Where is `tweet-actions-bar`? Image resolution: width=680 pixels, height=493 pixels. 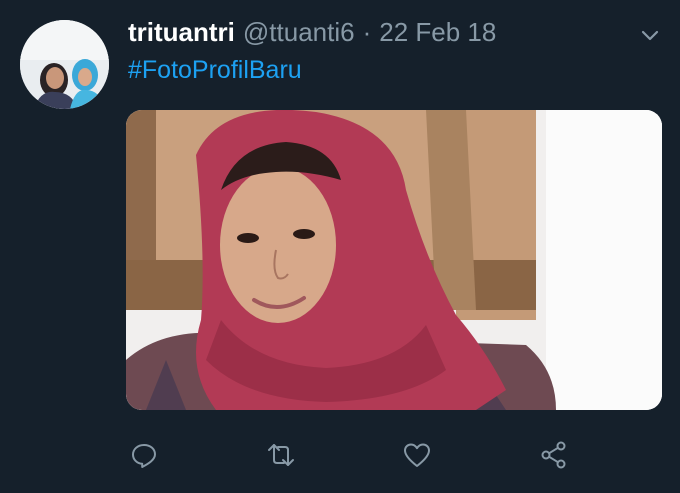
tweet-actions-bar is located at coordinates (340, 454).